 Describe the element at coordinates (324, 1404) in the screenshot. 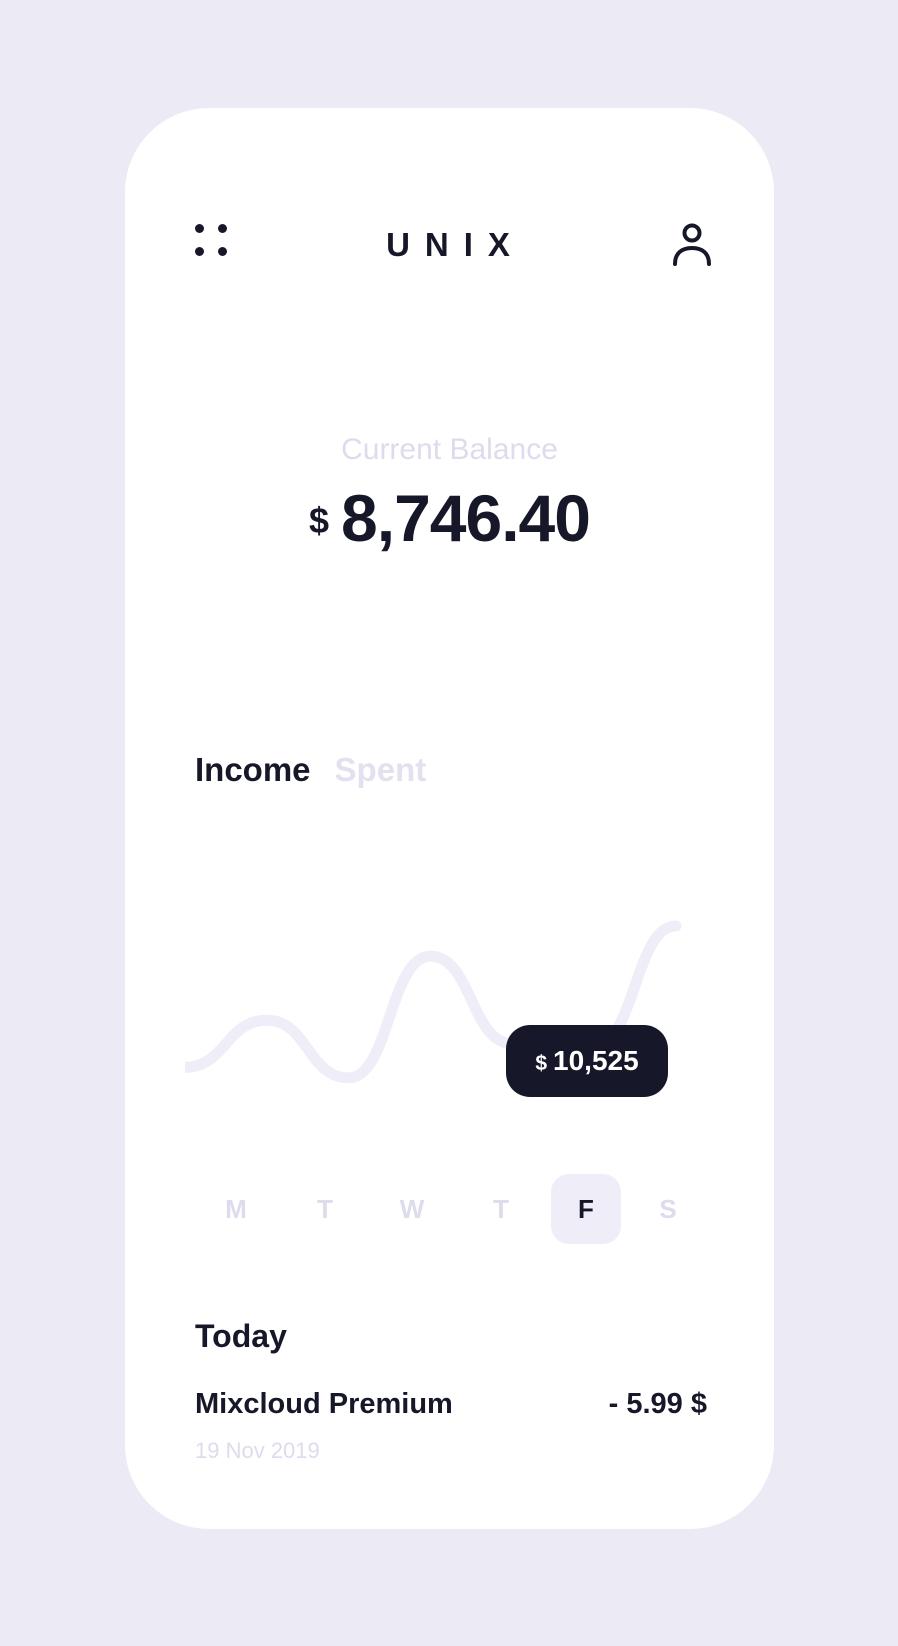

I see `transaction-name: Mixcloud Premium` at that location.